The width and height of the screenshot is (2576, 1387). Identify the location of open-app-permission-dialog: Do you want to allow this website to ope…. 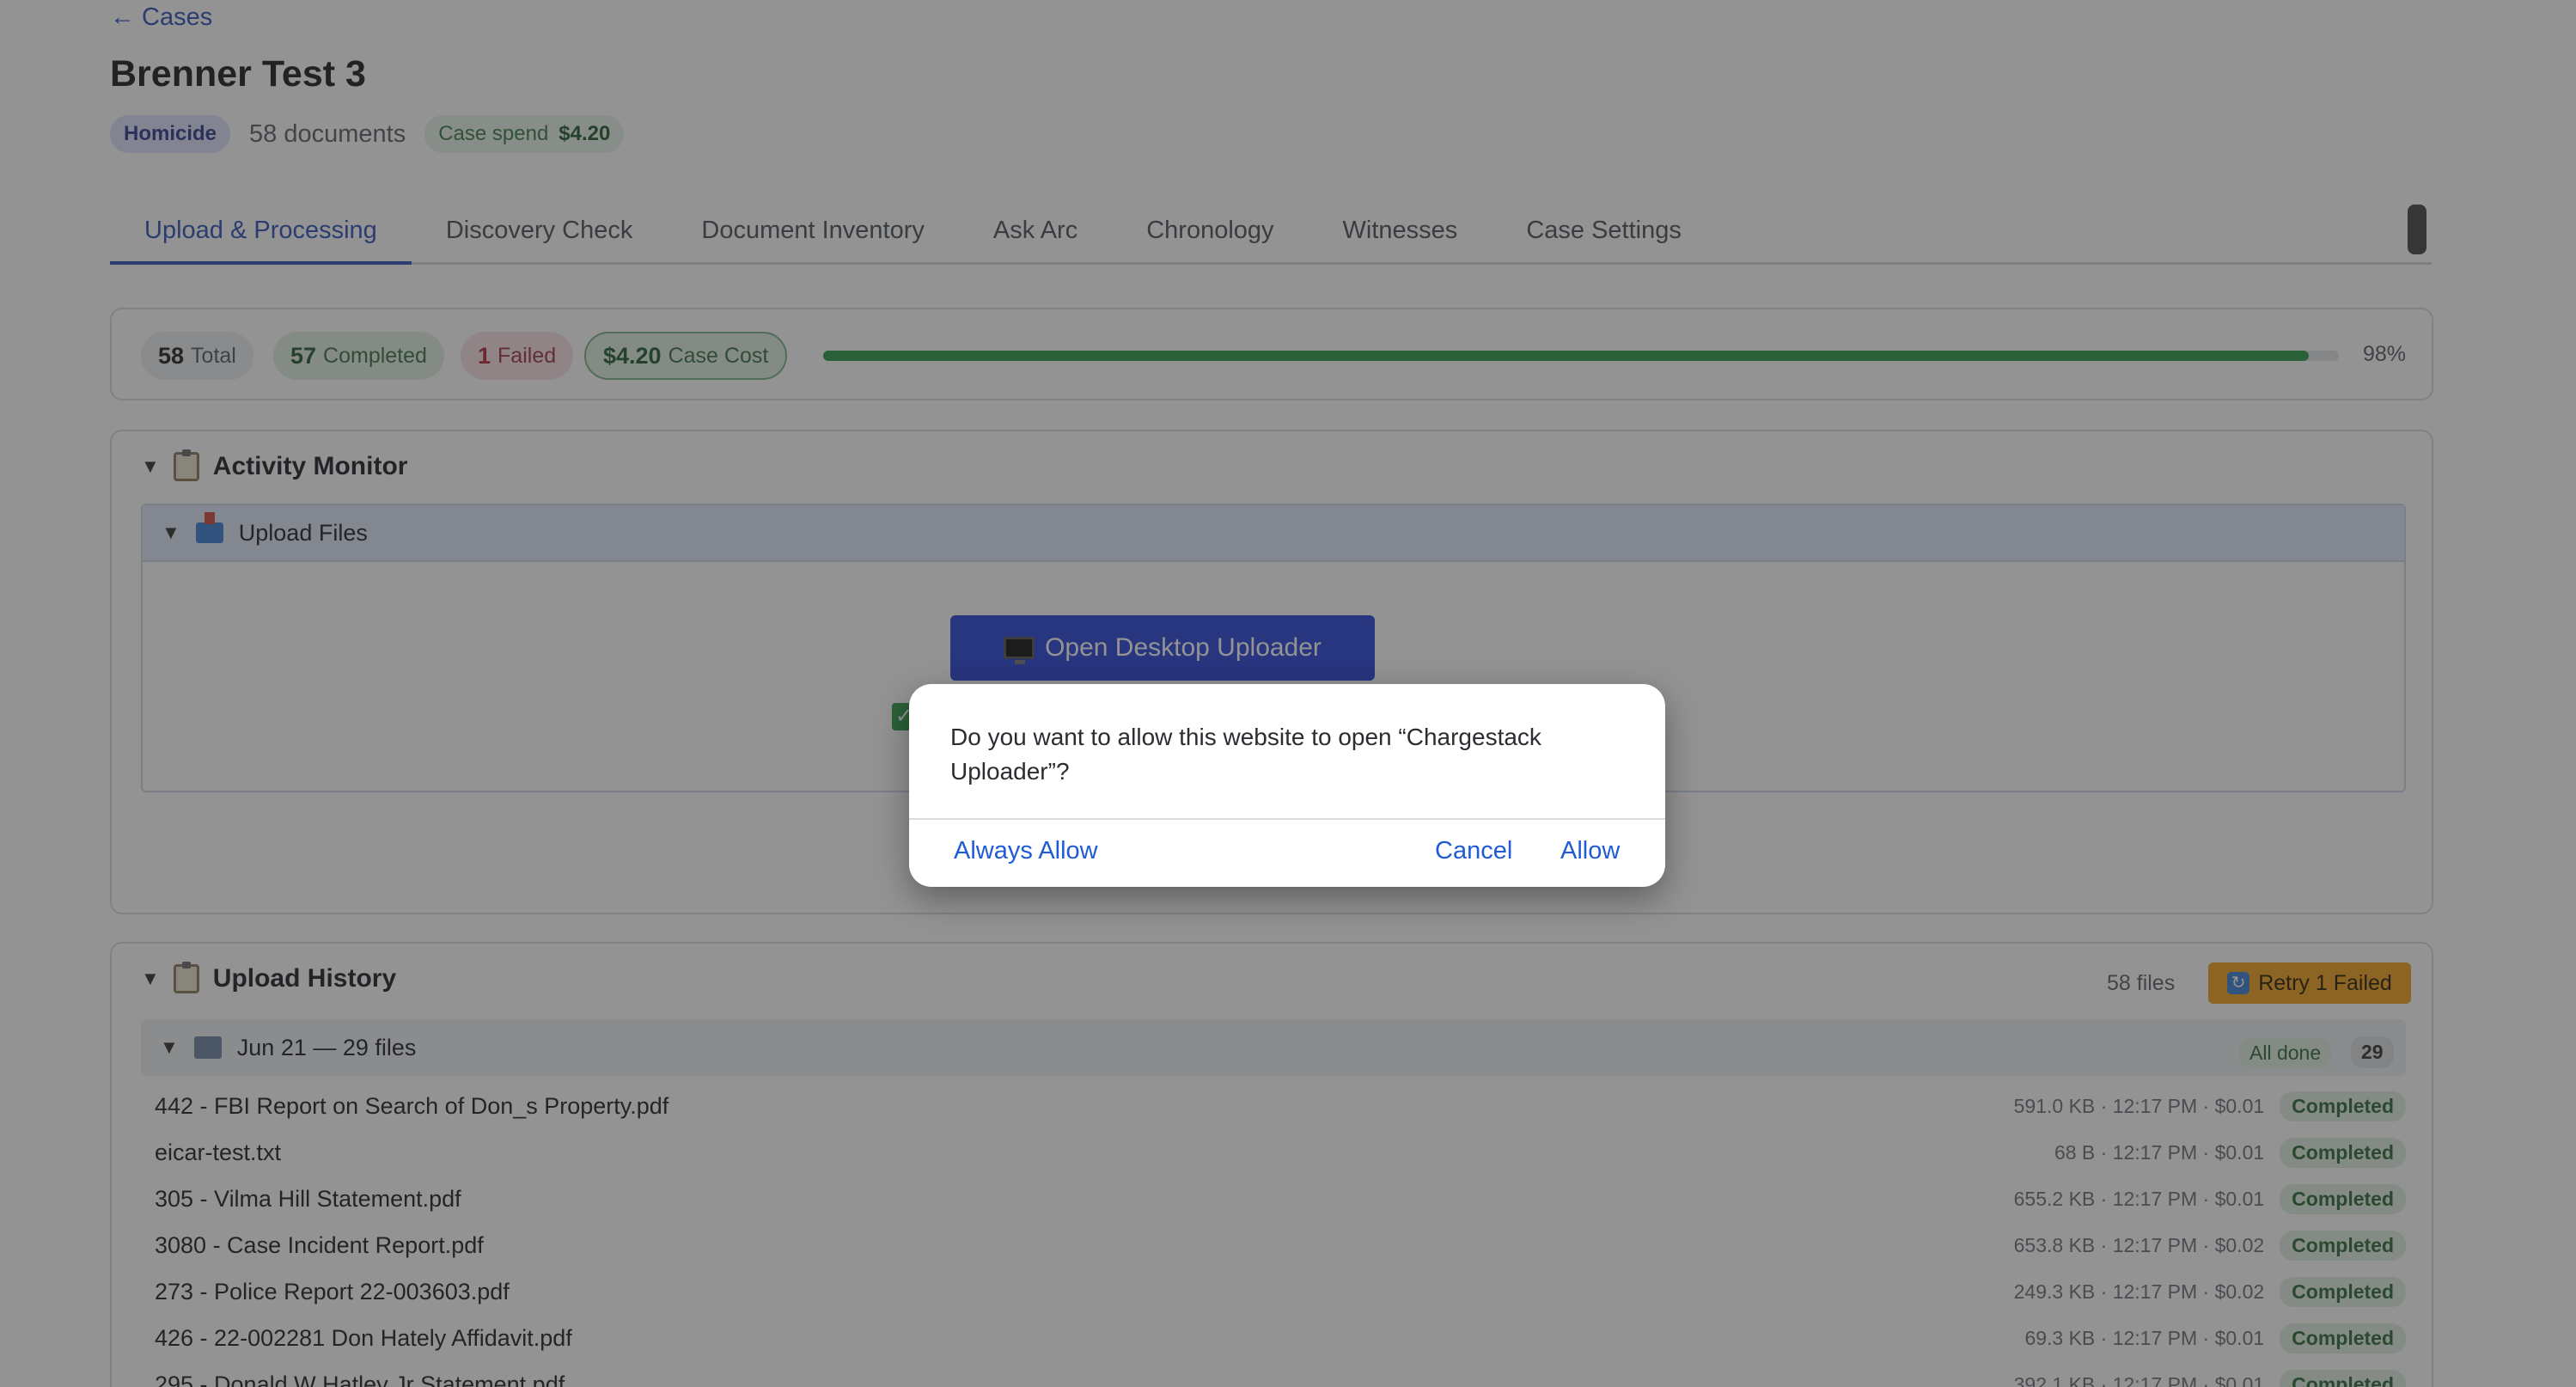
(1287, 786).